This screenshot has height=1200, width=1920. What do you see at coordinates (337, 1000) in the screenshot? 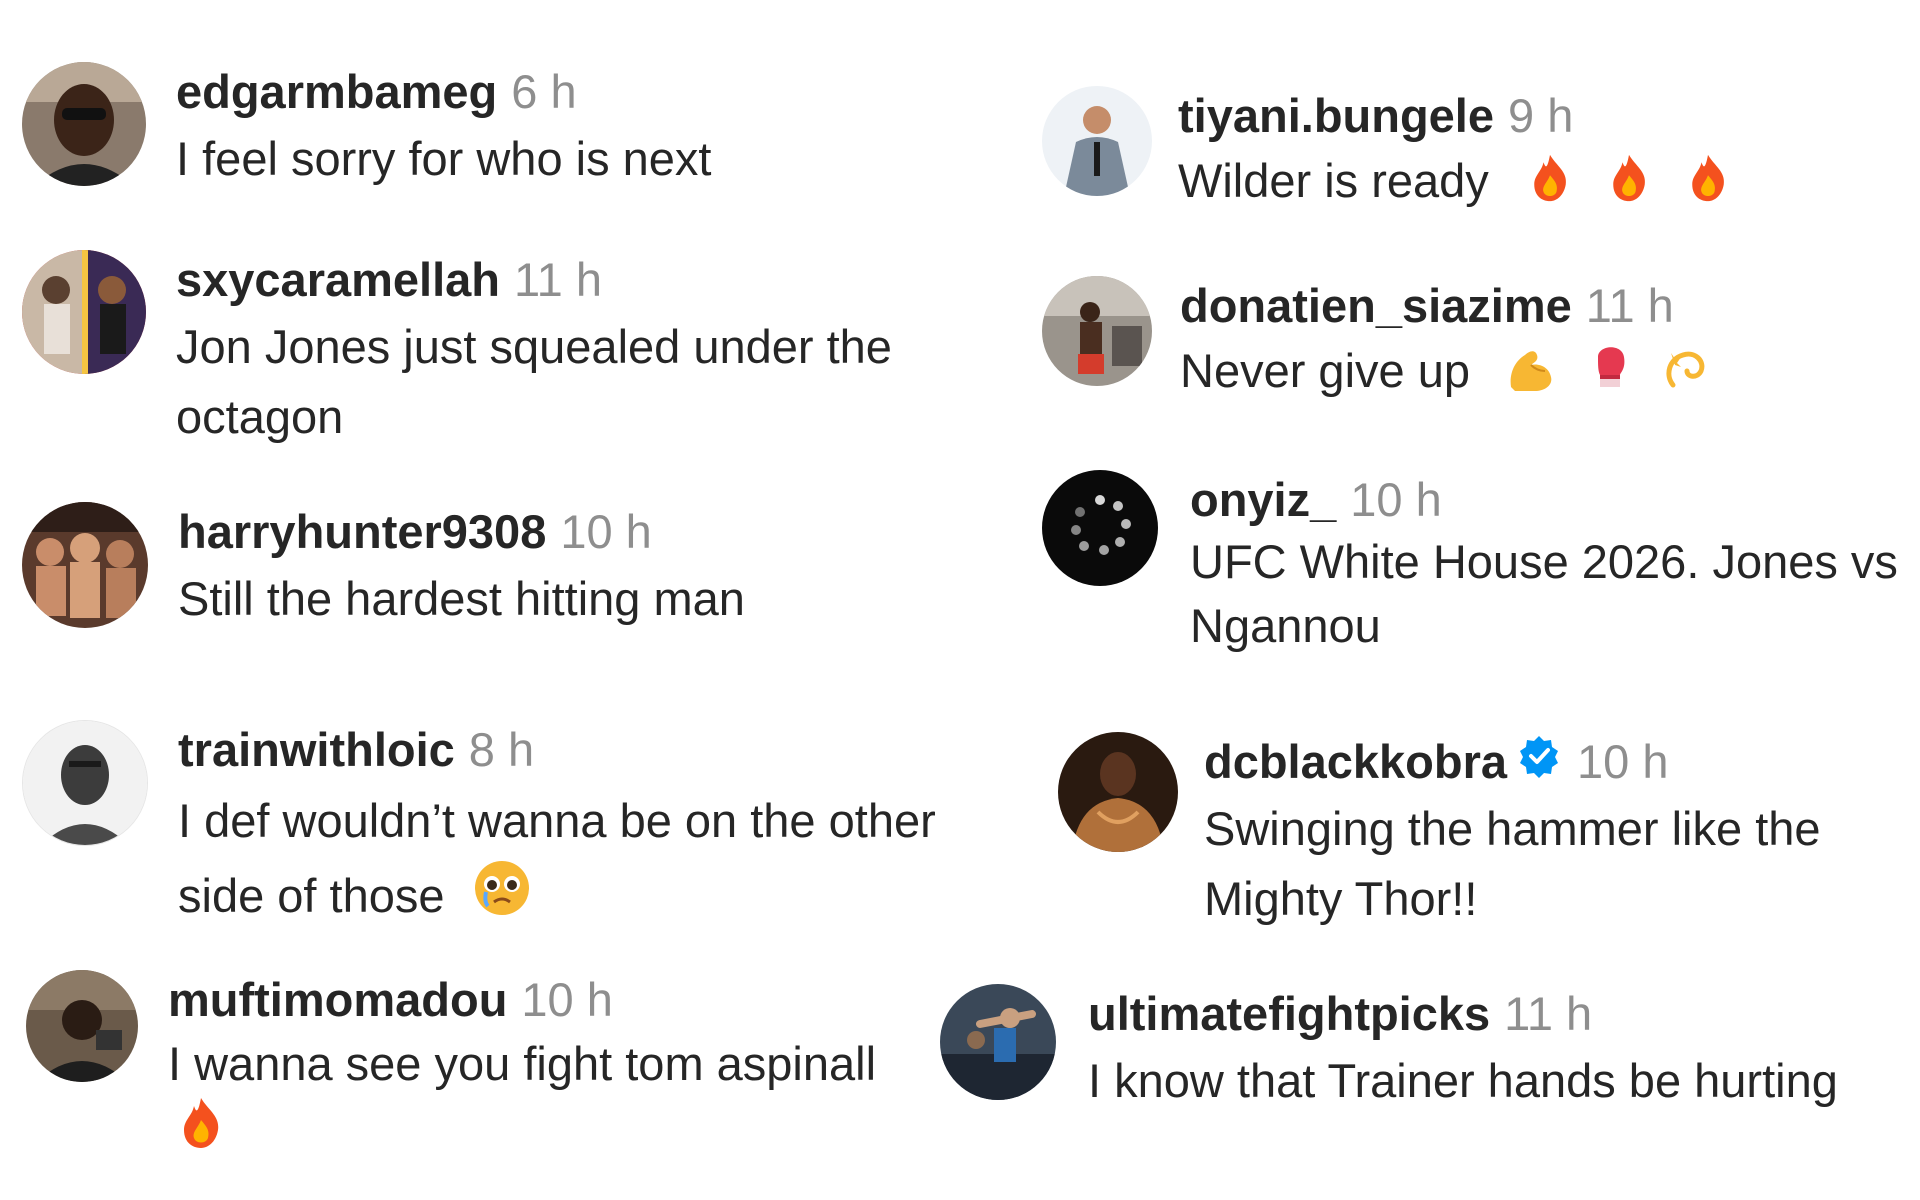
I see `username: muftimomadou` at bounding box center [337, 1000].